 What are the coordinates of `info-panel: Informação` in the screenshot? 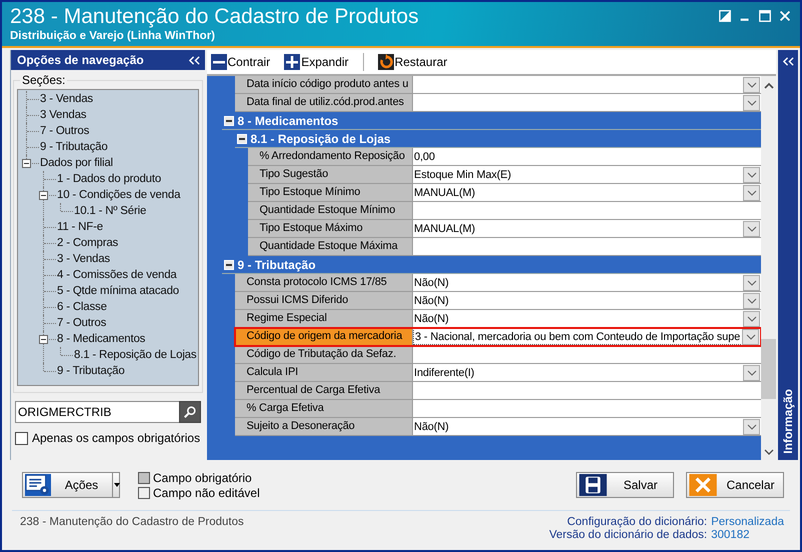 It's located at (788, 255).